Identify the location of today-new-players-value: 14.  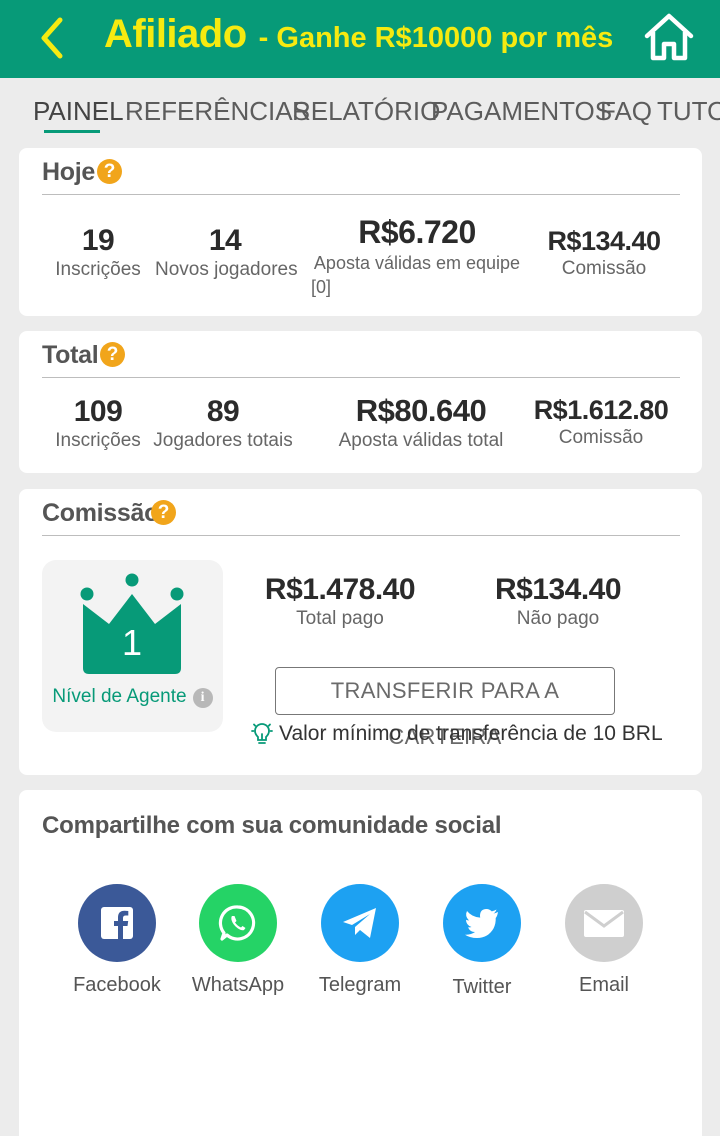
(225, 240).